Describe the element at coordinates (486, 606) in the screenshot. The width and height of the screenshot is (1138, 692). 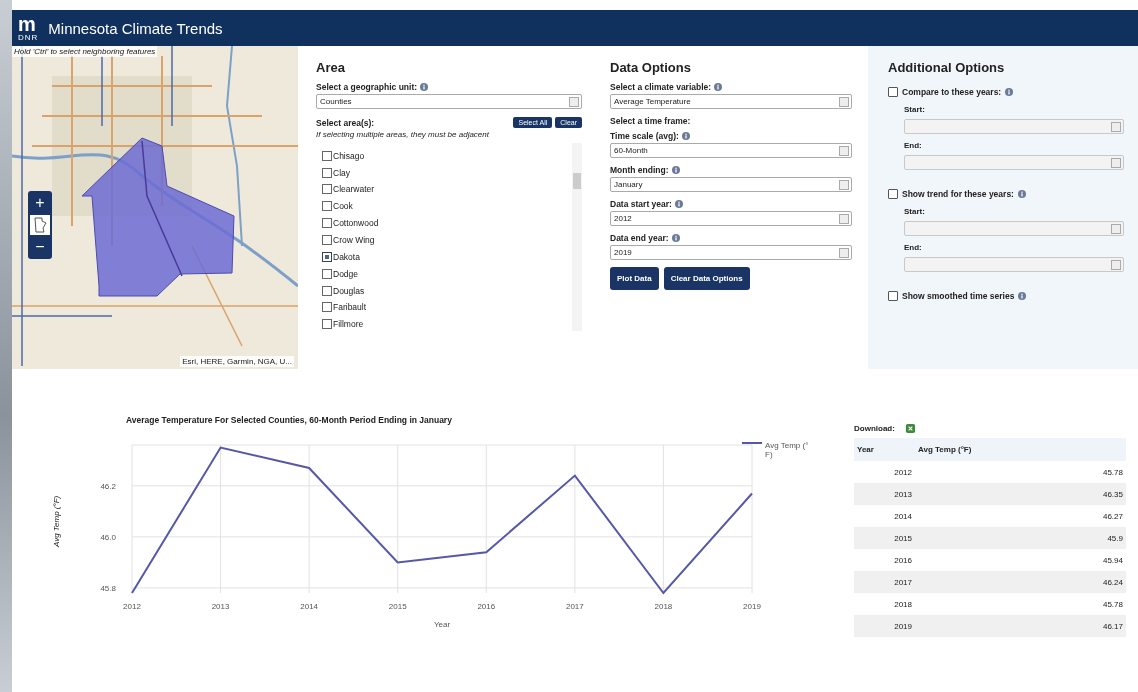
I see `axis-tick-label: 2016` at that location.